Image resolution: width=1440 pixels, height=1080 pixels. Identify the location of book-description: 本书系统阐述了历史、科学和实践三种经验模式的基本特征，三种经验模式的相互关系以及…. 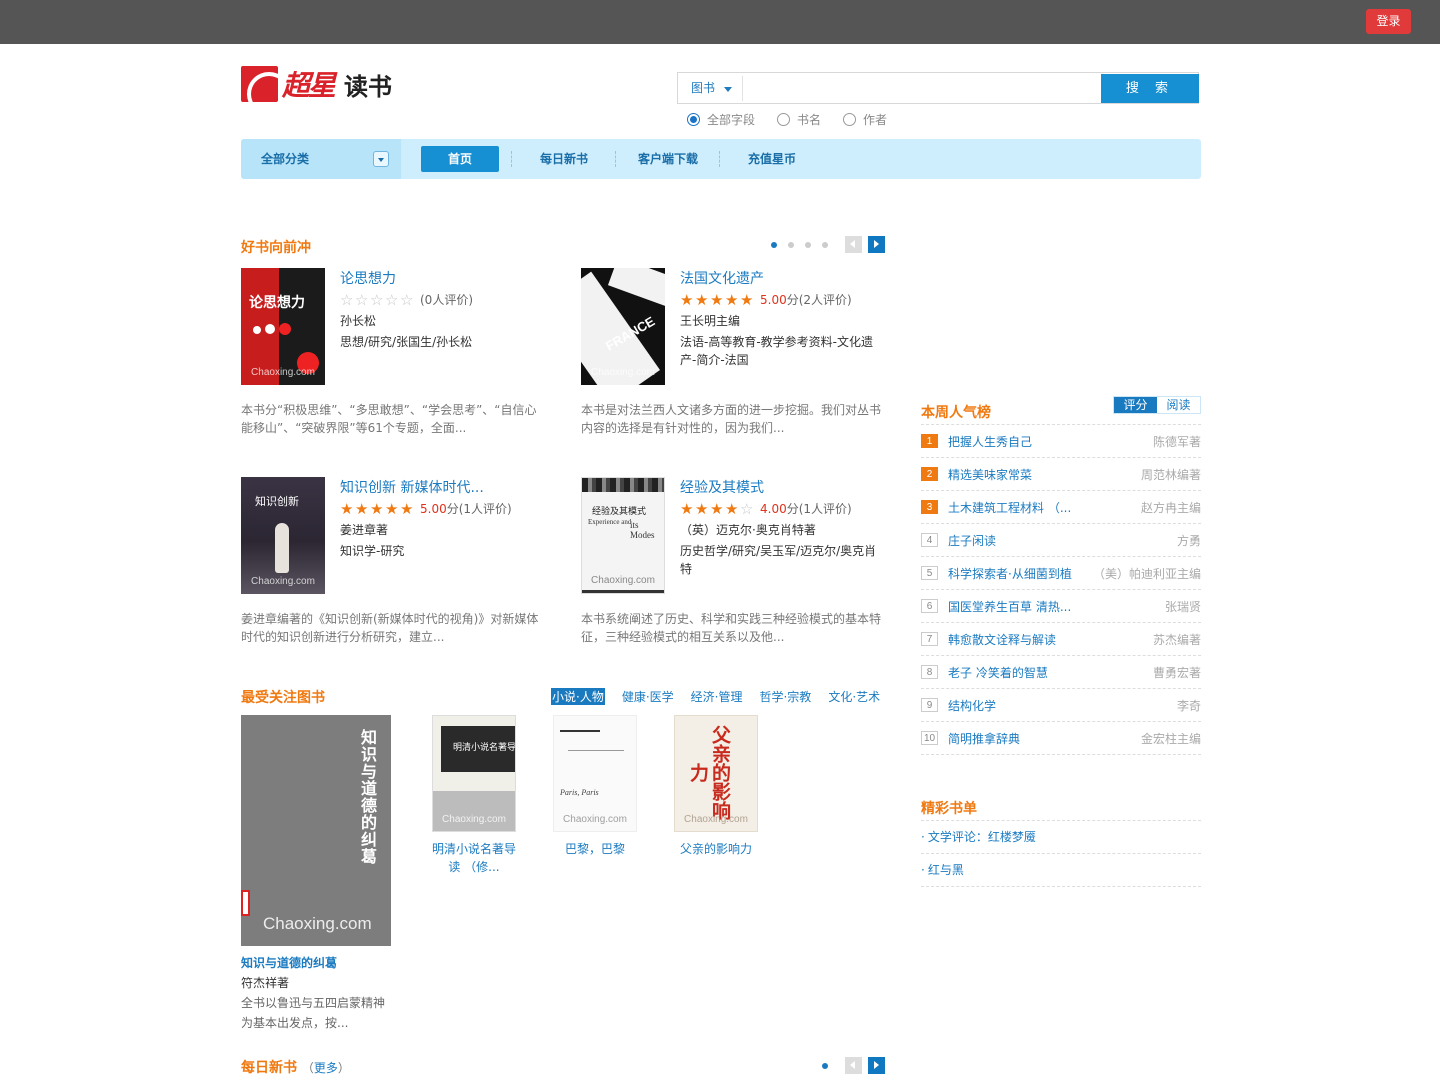
(731, 628).